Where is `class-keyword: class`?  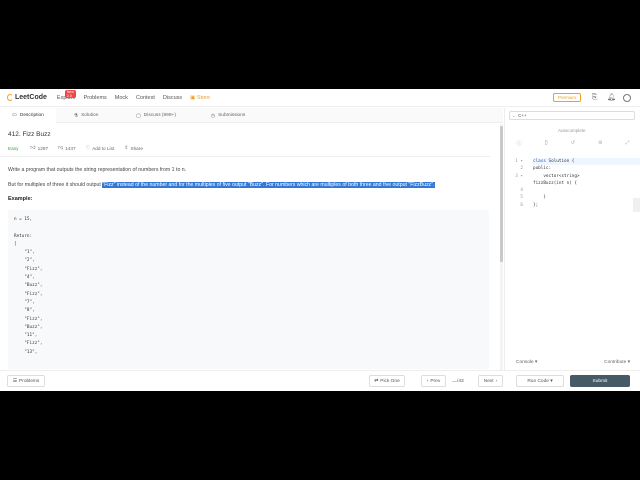 class-keyword: class is located at coordinates (539, 161).